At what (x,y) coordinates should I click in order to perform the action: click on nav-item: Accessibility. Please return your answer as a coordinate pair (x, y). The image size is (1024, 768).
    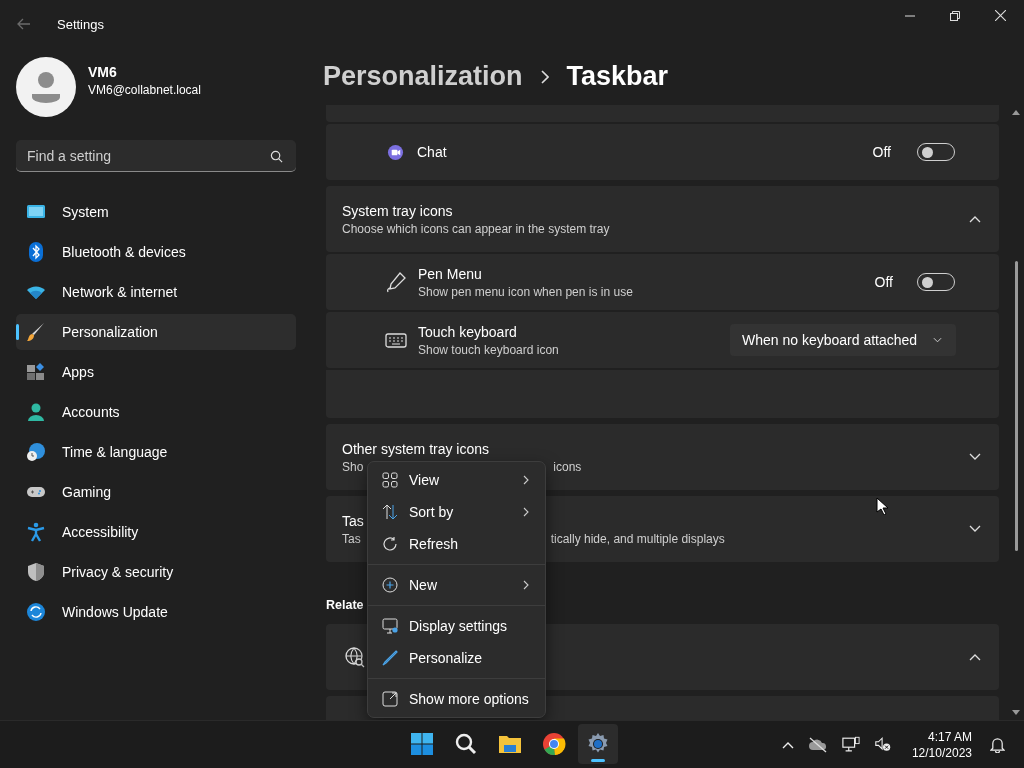
    Looking at the image, I should click on (156, 532).